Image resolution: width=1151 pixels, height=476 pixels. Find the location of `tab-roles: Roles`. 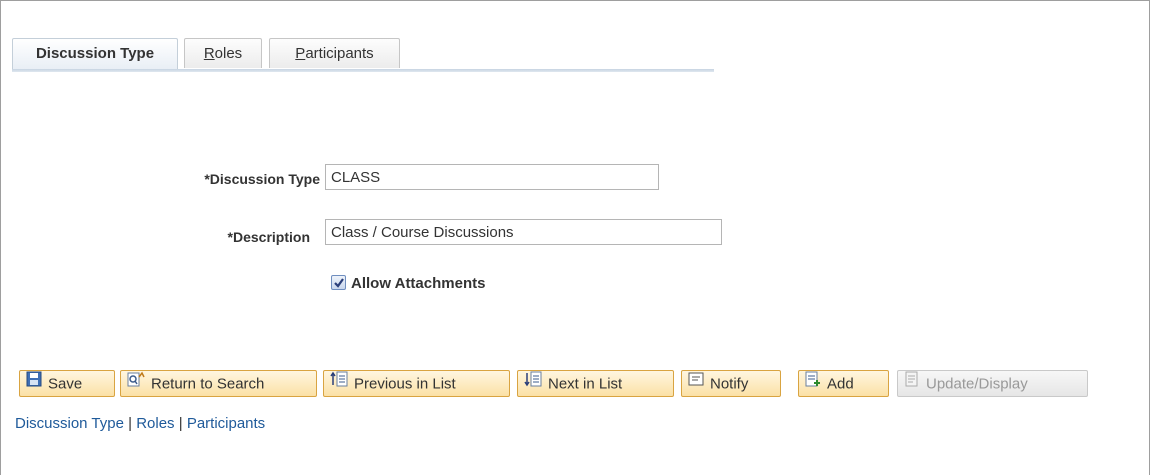

tab-roles: Roles is located at coordinates (223, 53).